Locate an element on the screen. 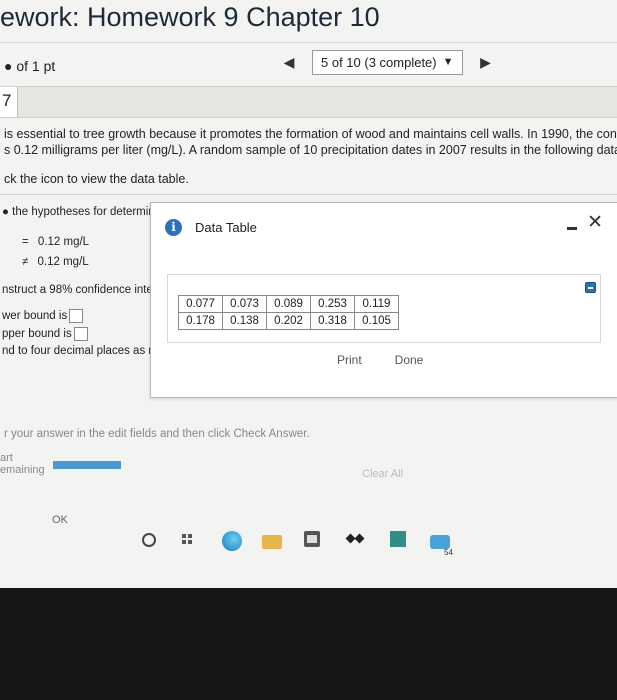 This screenshot has width=617, height=700. parts-remaining-label: art emaining is located at coordinates (22, 464).